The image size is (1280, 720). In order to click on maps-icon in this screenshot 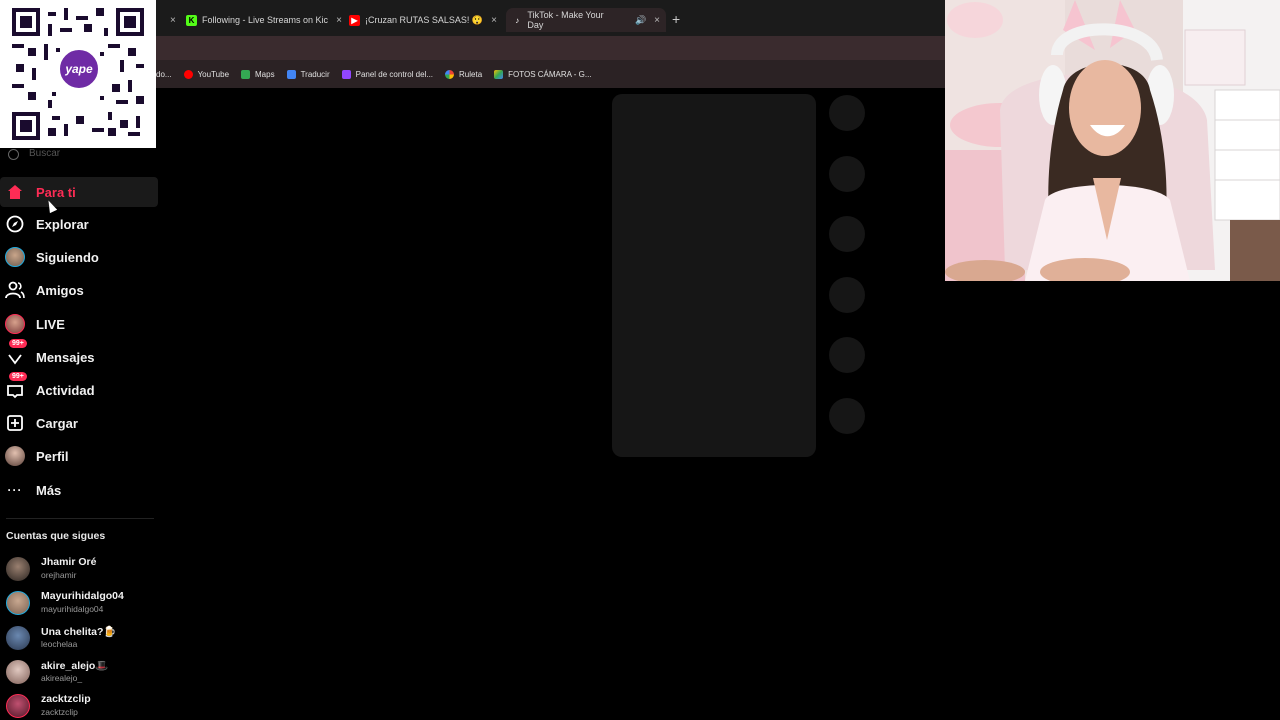, I will do `click(246, 74)`.